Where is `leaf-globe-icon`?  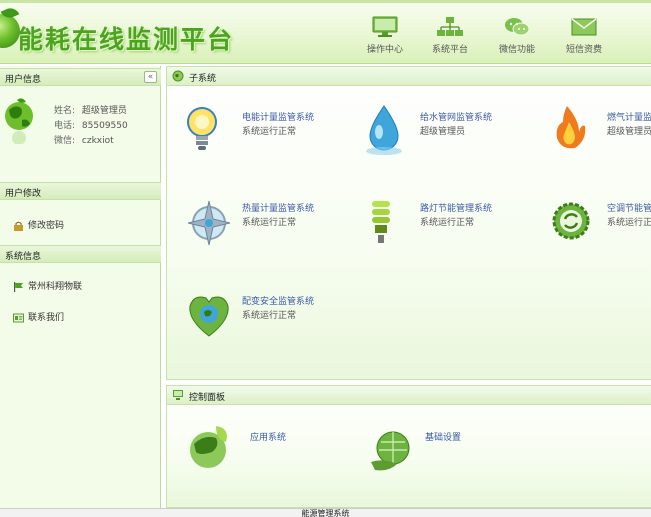 leaf-globe-icon is located at coordinates (208, 447).